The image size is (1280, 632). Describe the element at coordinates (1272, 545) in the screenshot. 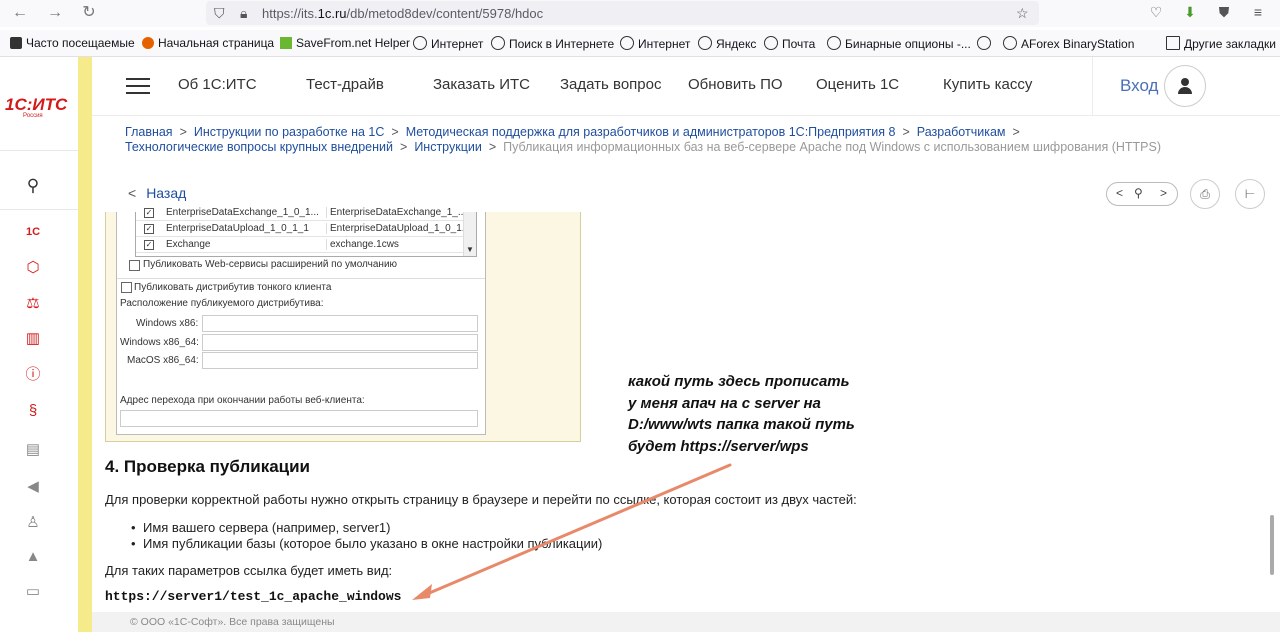

I see `scrollbar-thumb` at that location.